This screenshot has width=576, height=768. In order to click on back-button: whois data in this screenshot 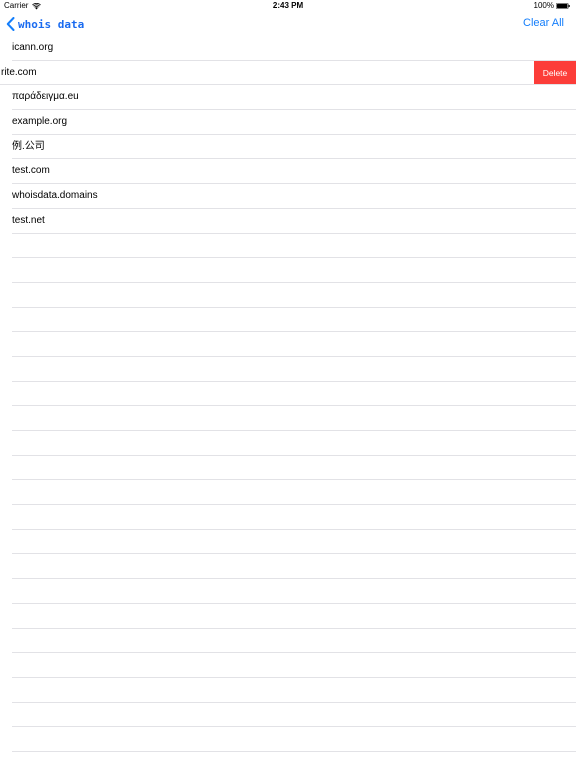, I will do `click(45, 24)`.